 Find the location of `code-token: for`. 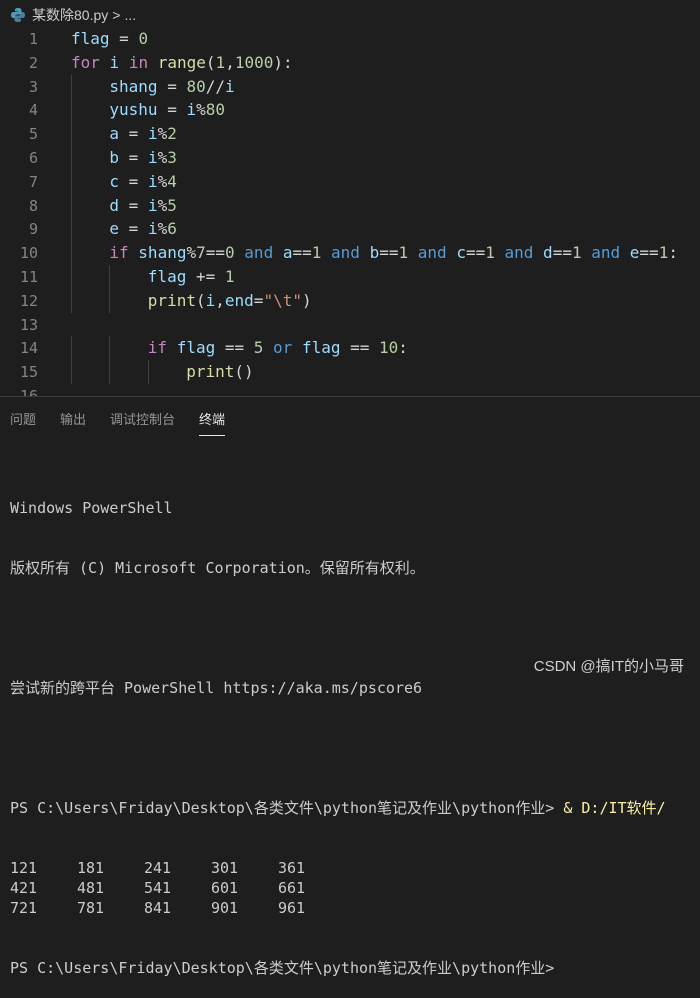

code-token: for is located at coordinates (85, 62).